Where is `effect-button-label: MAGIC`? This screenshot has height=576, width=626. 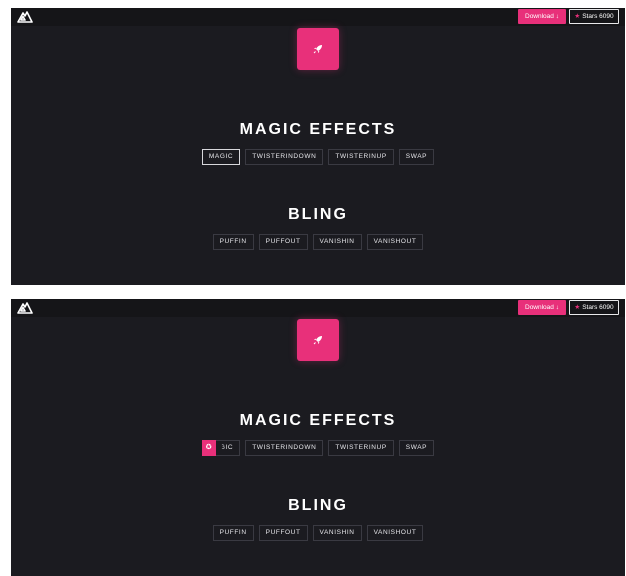
effect-button-label: MAGIC is located at coordinates (221, 156).